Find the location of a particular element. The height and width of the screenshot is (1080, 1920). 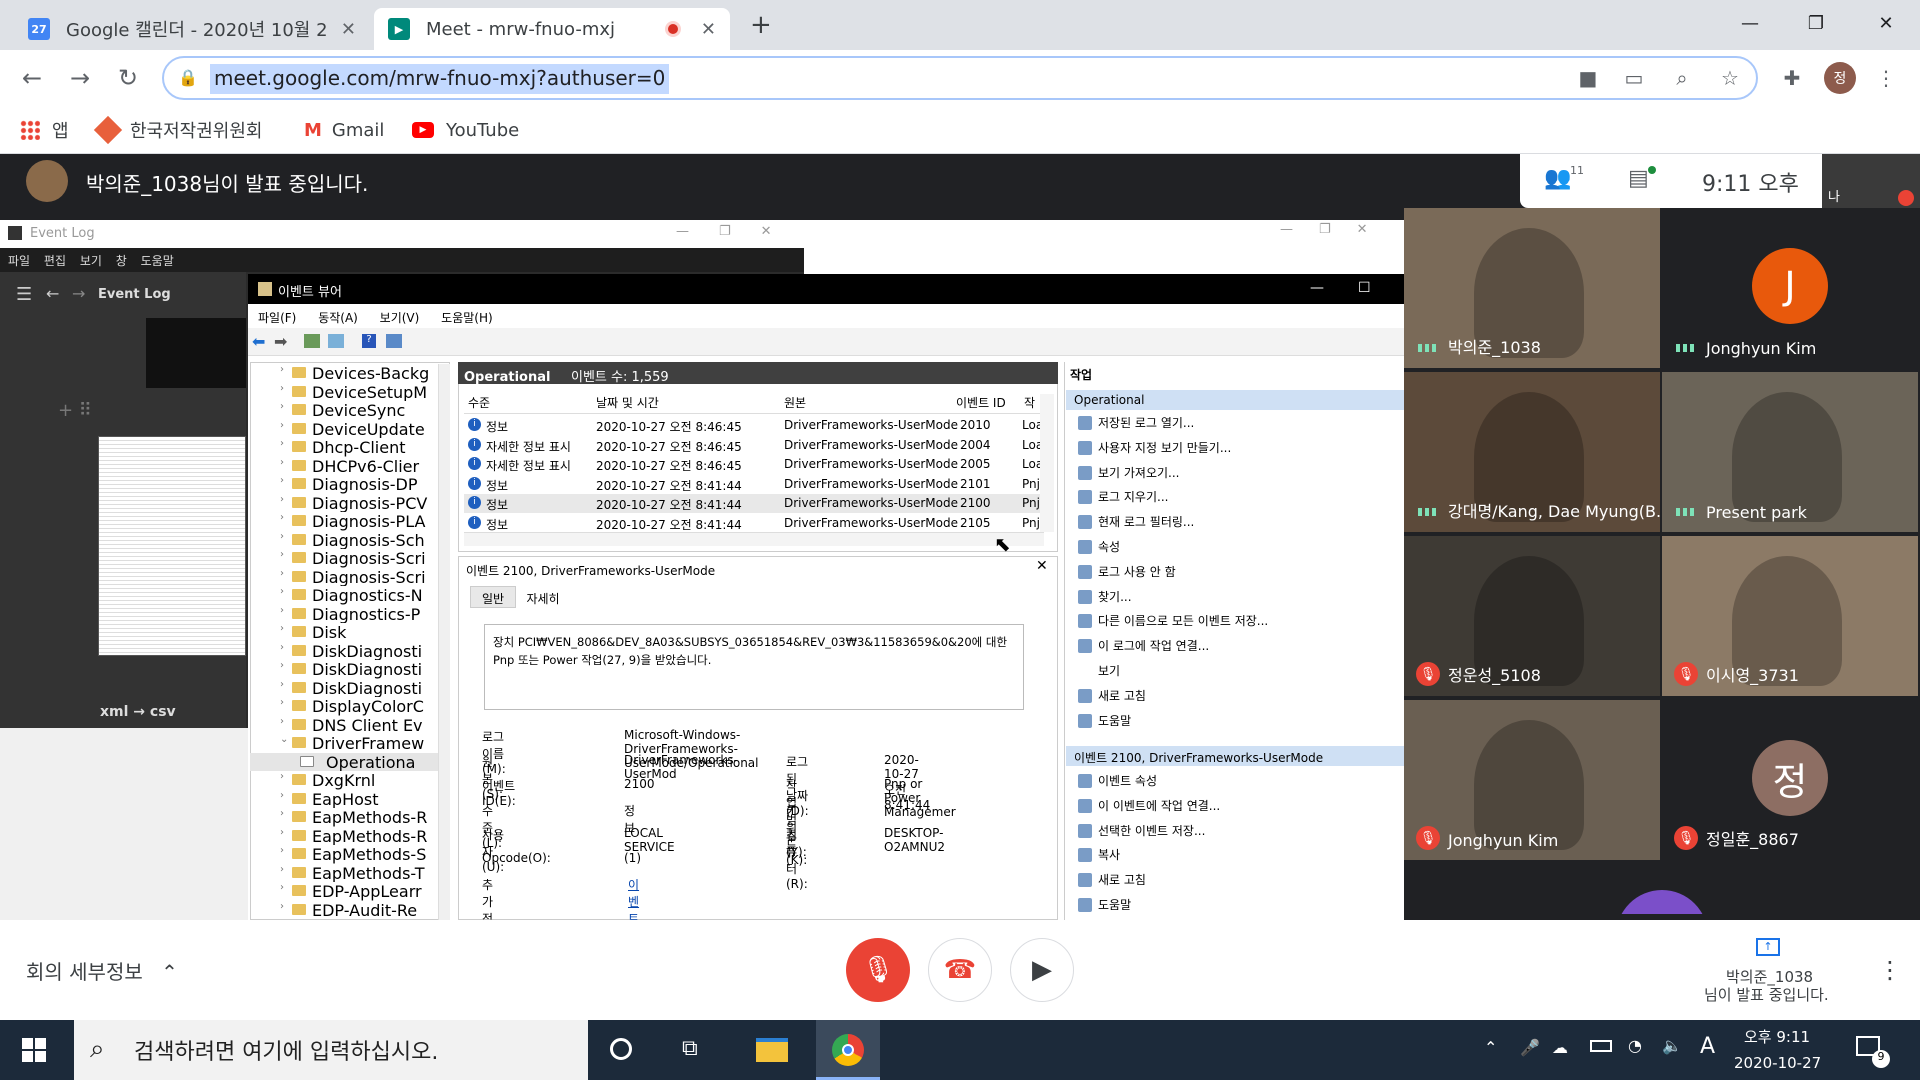

column-source: 원본 is located at coordinates (795, 402).